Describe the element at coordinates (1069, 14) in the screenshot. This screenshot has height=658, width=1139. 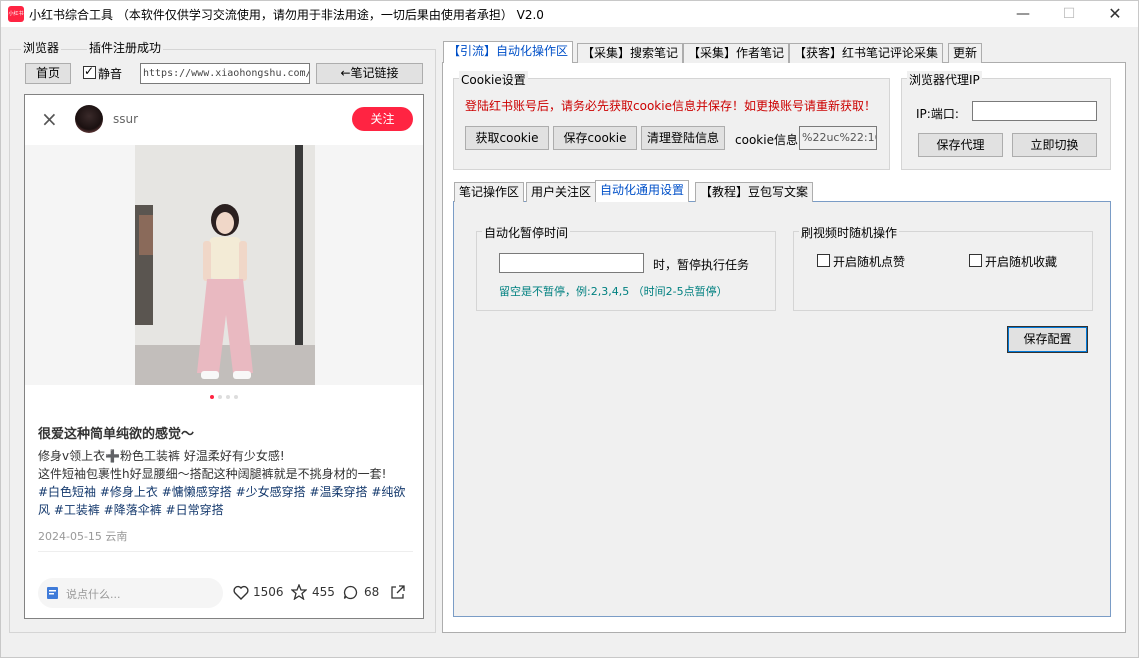
I see `maximize-button: ☐` at that location.